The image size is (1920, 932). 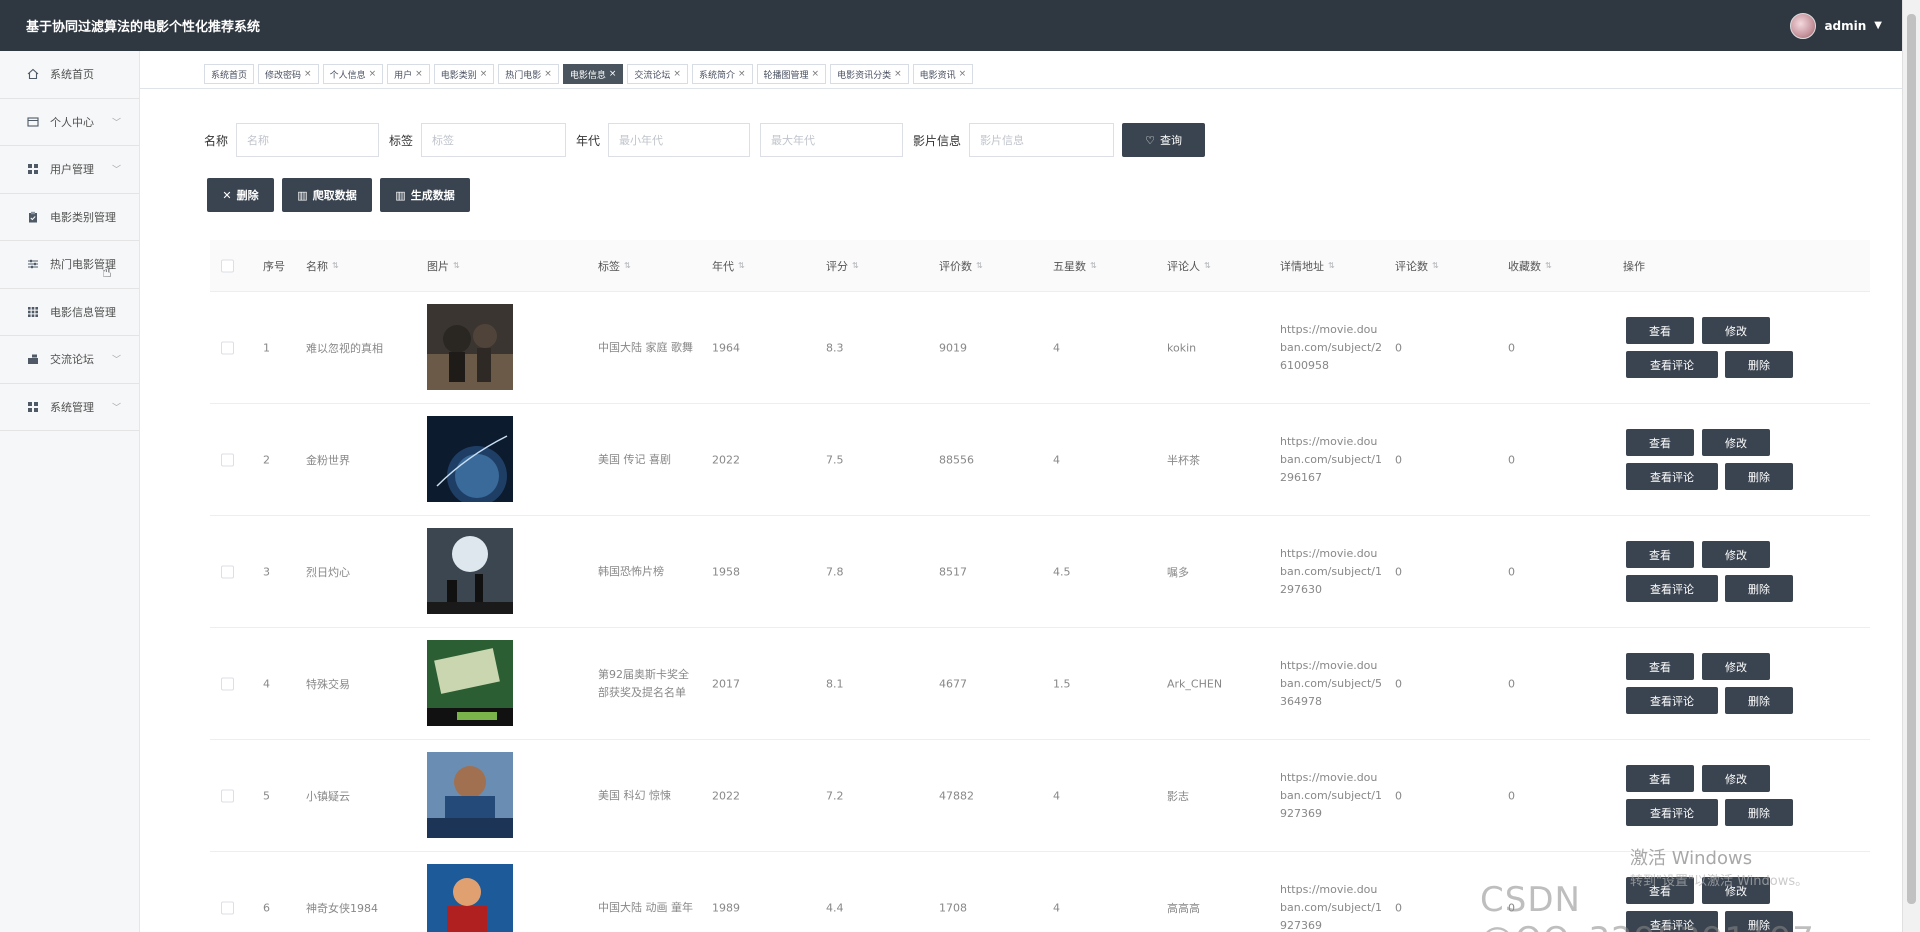 What do you see at coordinates (69, 122) in the screenshot?
I see `sidebar-item-personal-center: 个人中心 ﹀` at bounding box center [69, 122].